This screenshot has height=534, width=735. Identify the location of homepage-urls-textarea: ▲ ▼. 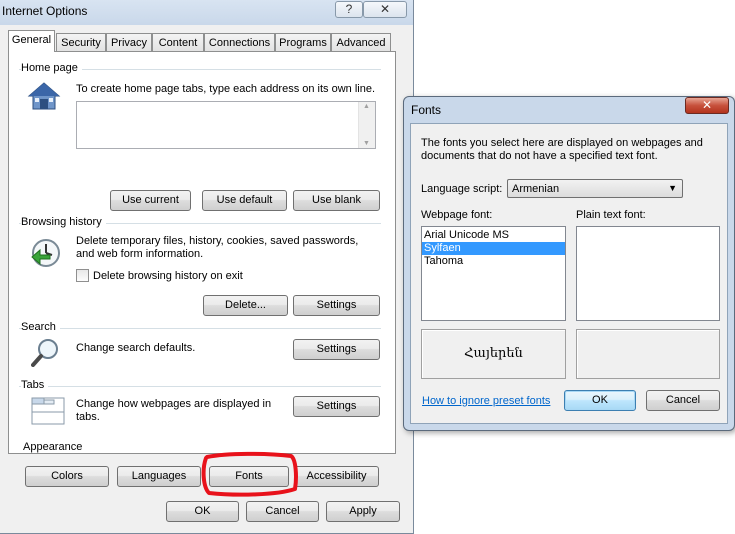
(226, 125).